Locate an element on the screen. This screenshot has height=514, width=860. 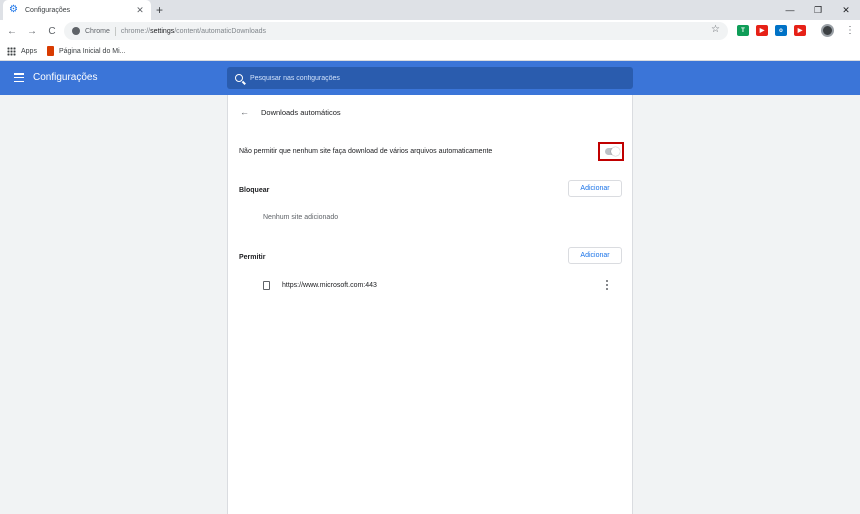
window-close-button: ✕ is located at coordinates (846, 10).